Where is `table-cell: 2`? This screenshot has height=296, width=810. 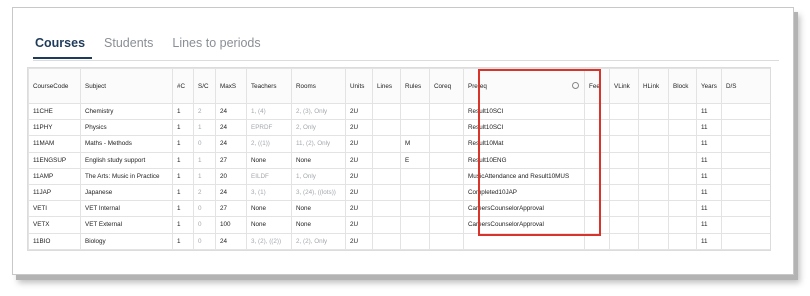
table-cell: 2 is located at coordinates (204, 192).